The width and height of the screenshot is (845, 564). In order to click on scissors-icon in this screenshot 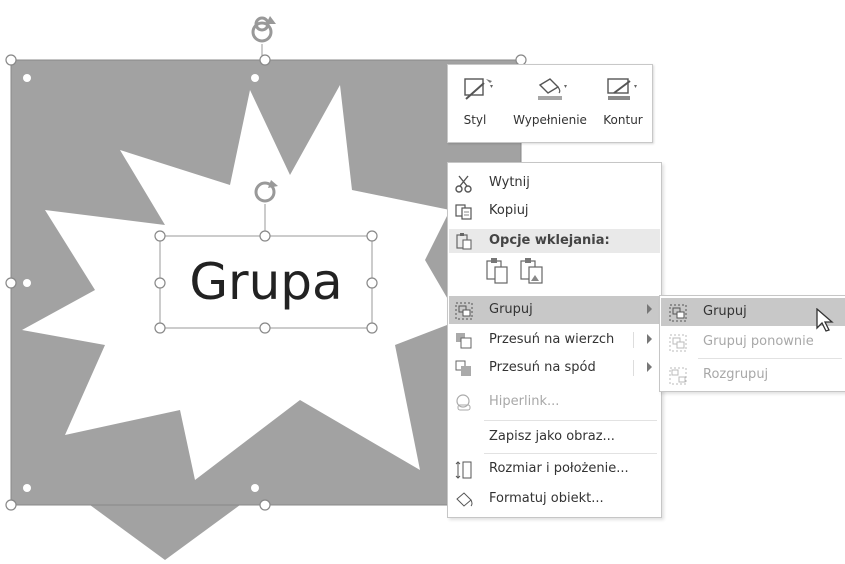, I will do `click(464, 184)`.